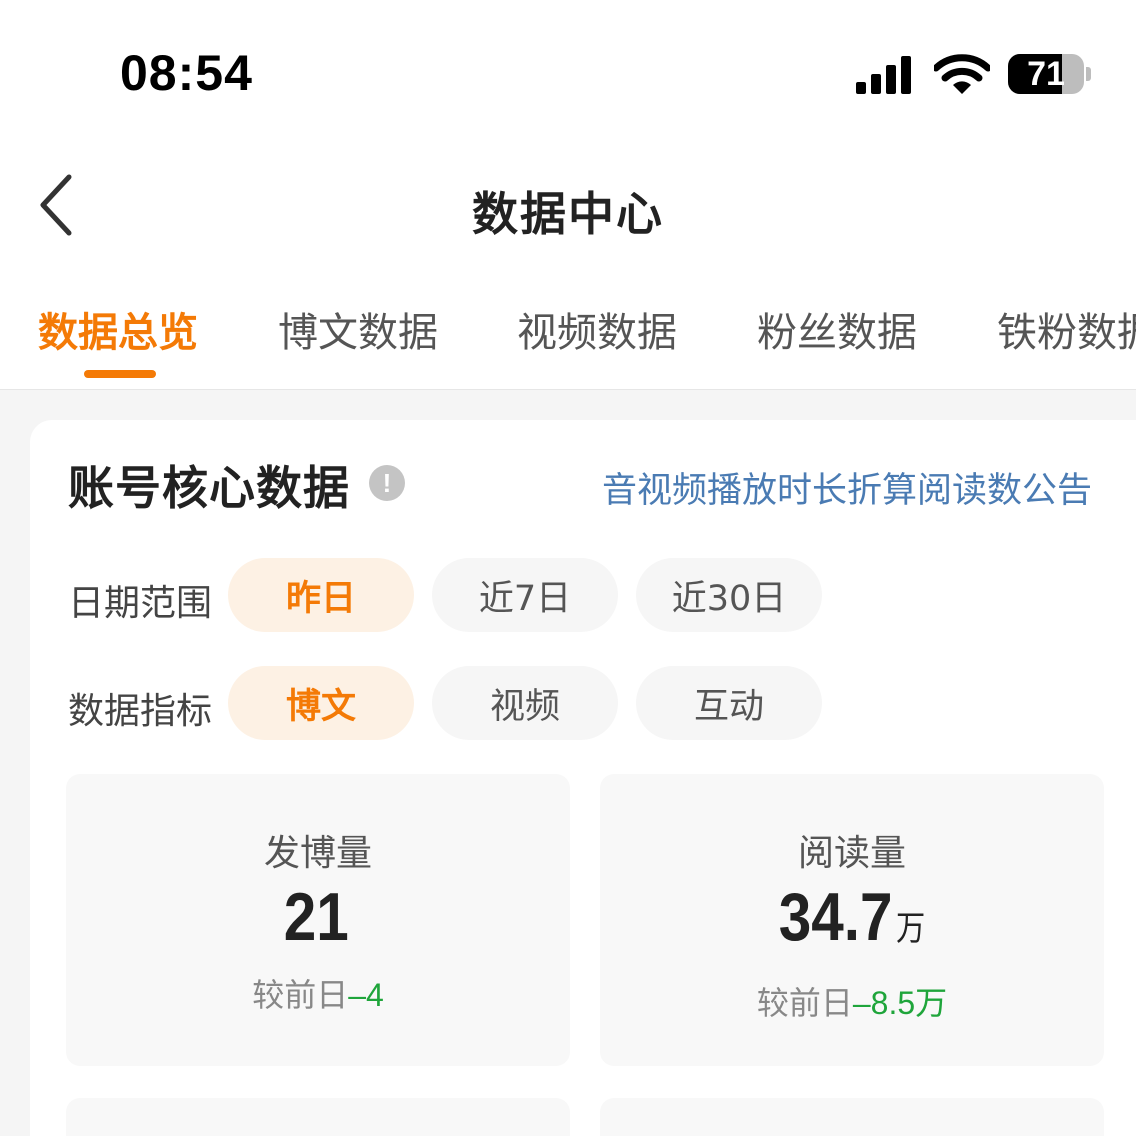 The height and width of the screenshot is (1136, 1136). I want to click on section-title: 账号核心数据, so click(209, 488).